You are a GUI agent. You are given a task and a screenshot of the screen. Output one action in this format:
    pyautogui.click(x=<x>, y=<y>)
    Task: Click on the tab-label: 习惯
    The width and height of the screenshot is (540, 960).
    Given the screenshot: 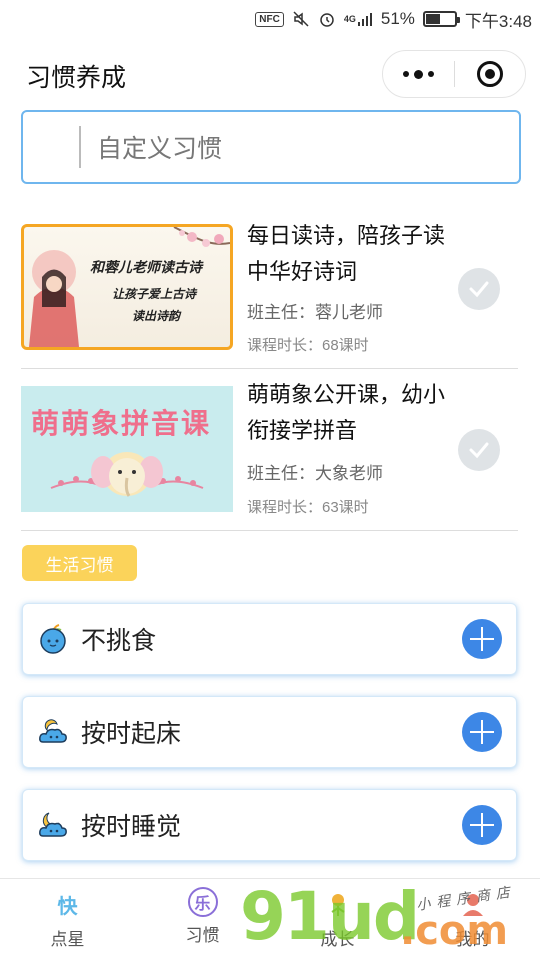 What is the action you would take?
    pyautogui.click(x=202, y=935)
    